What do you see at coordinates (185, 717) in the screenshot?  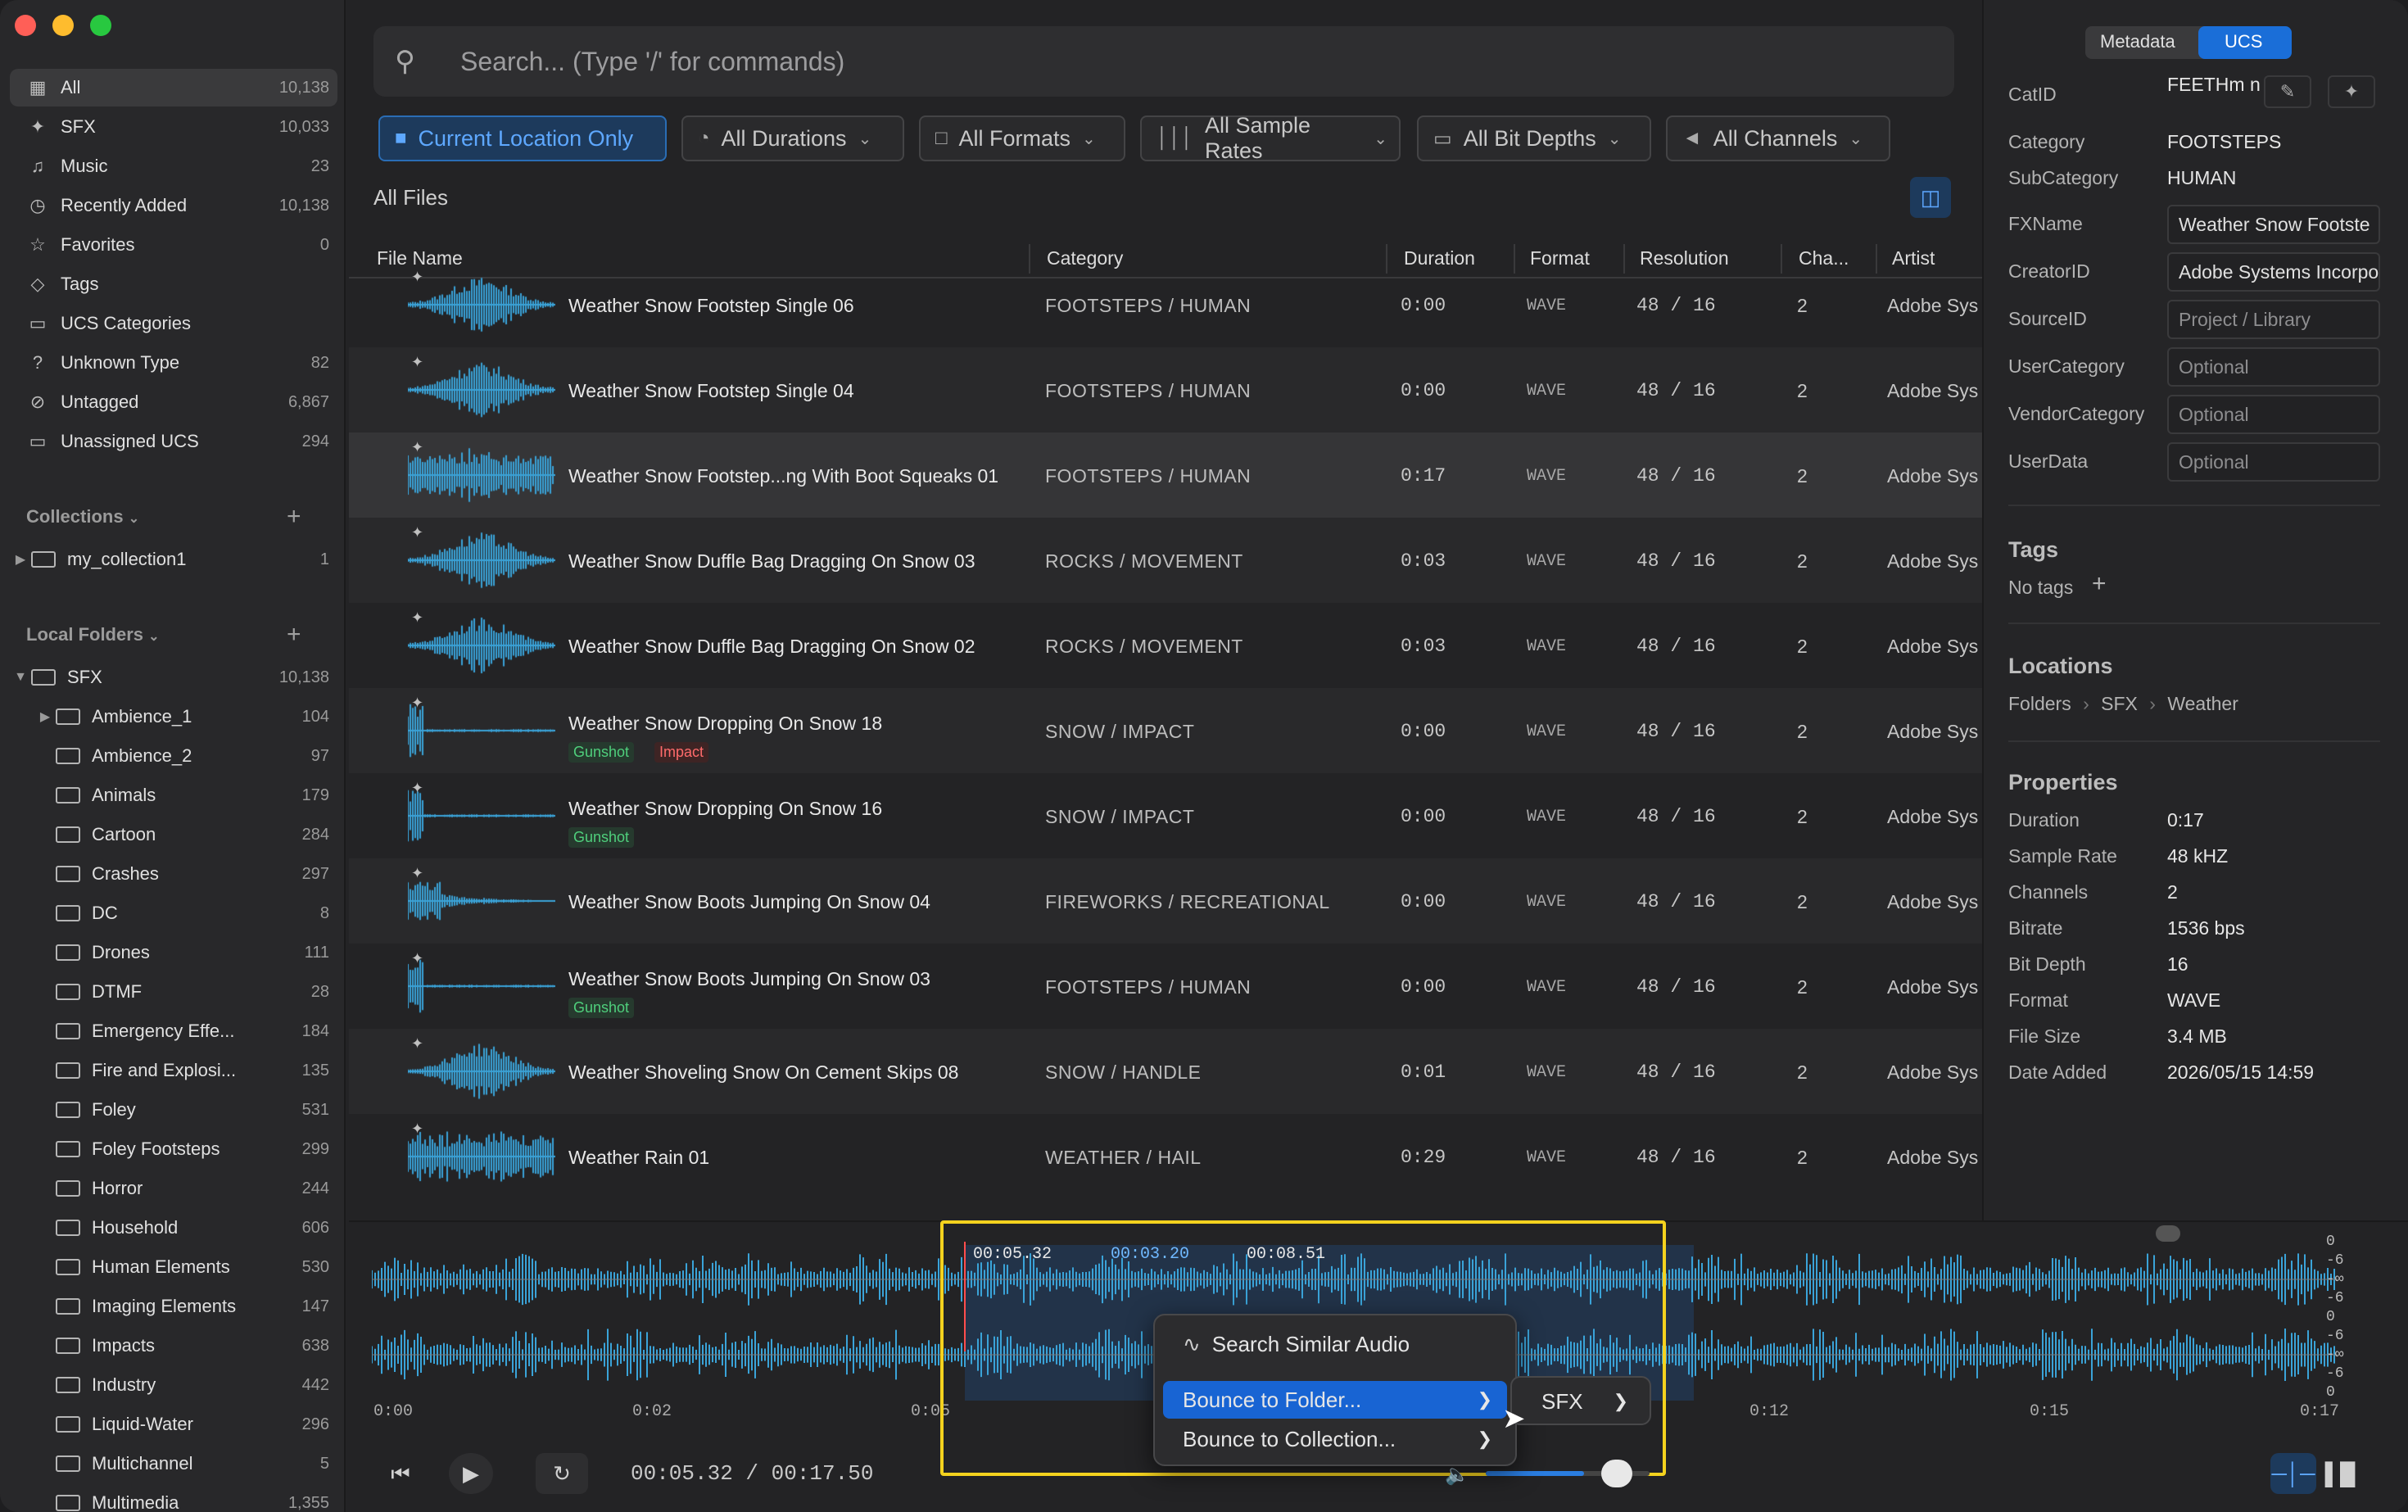 I see `folder-item: ▶ Ambience_1 104` at bounding box center [185, 717].